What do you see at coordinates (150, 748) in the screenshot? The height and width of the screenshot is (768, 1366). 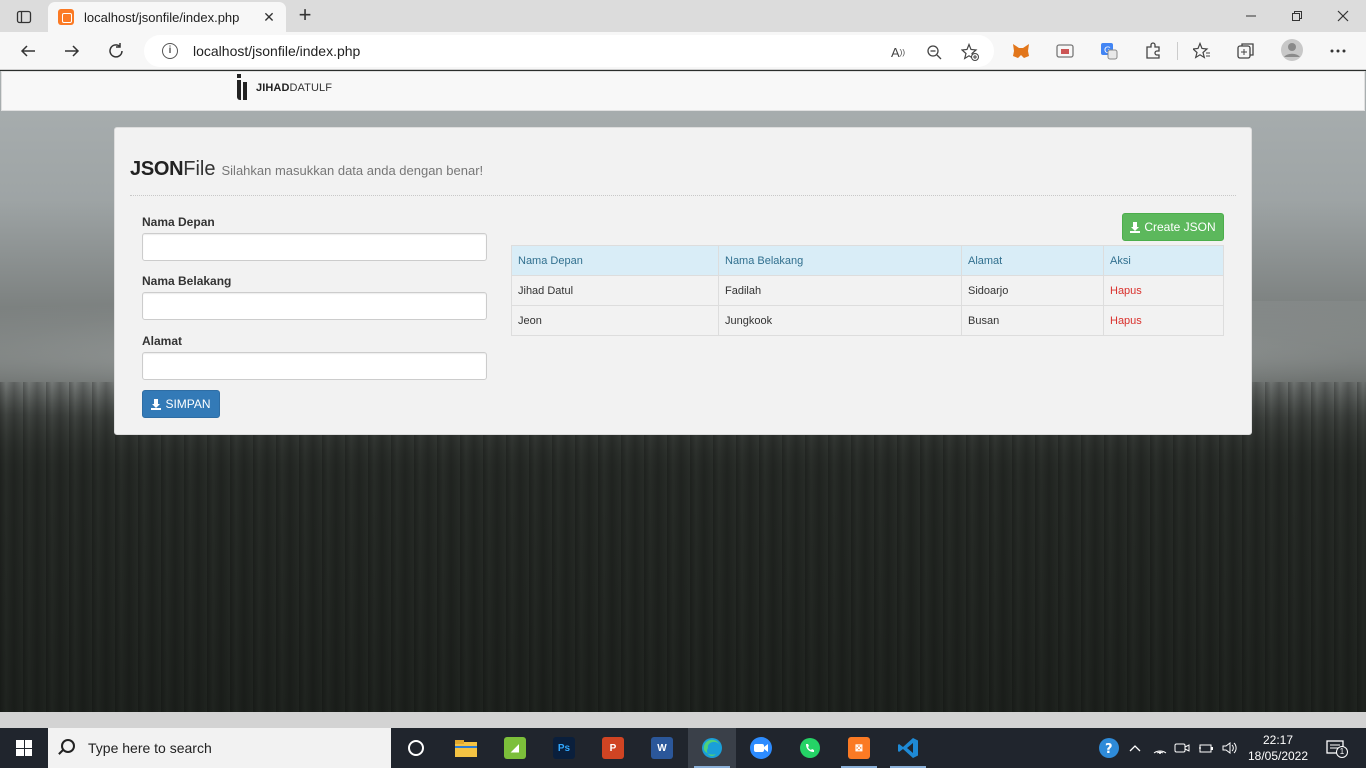 I see `search-placeholder: Type here to search` at bounding box center [150, 748].